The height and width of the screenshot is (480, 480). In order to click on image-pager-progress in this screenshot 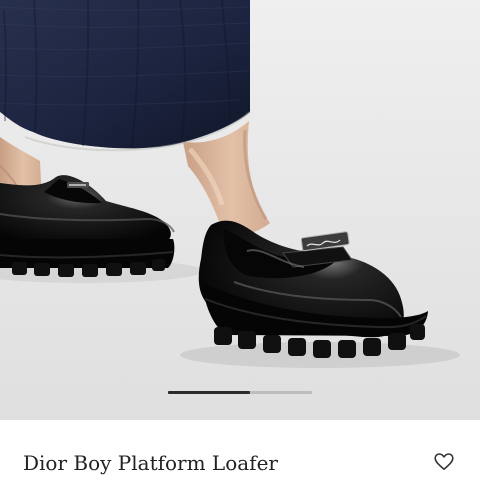, I will do `click(209, 392)`.